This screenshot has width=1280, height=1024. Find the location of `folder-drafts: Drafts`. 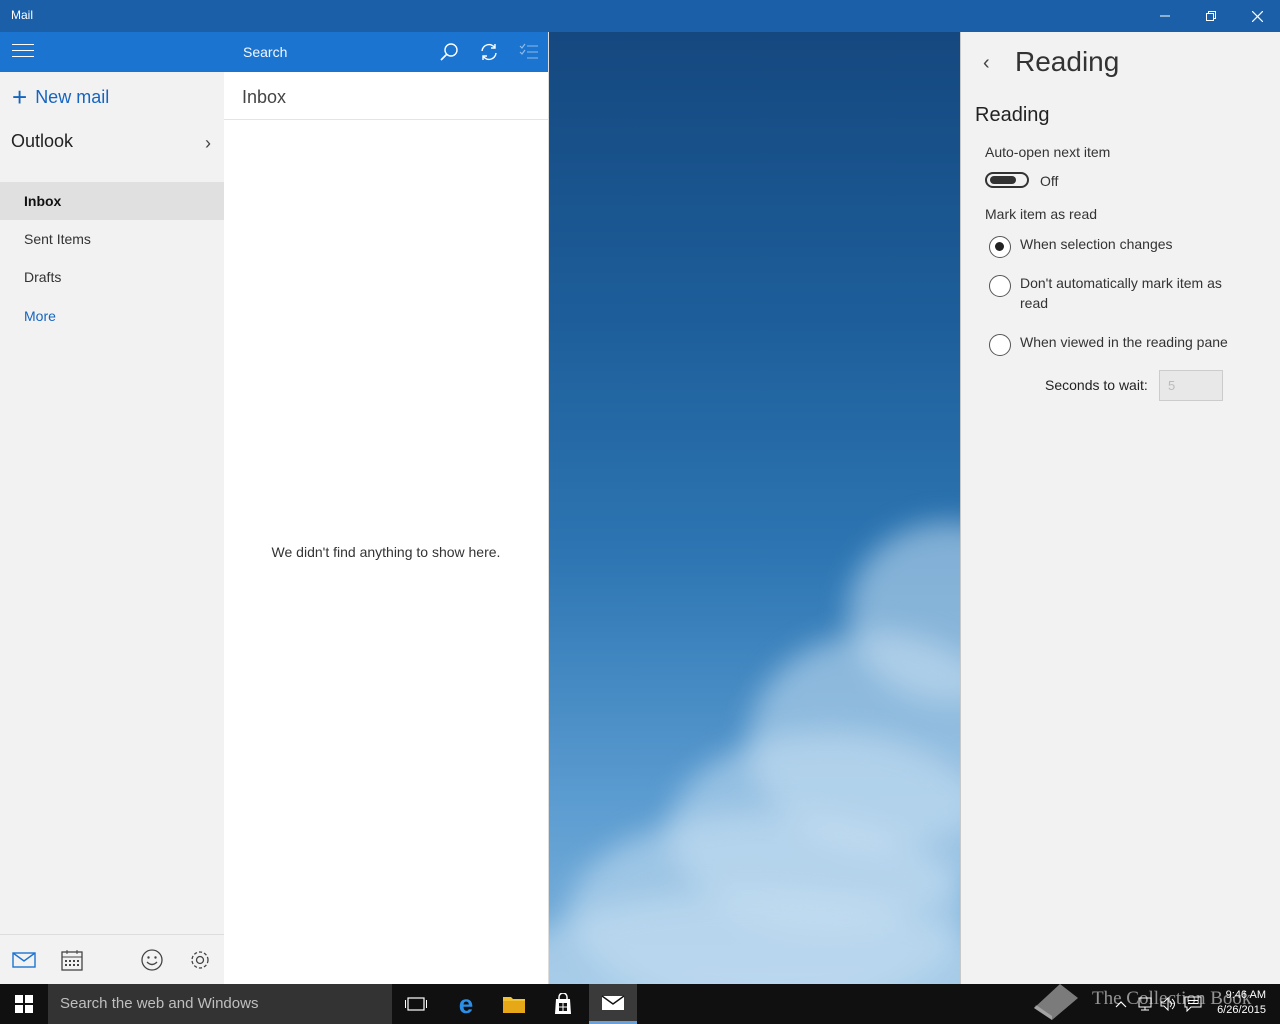

folder-drafts: Drafts is located at coordinates (112, 277).